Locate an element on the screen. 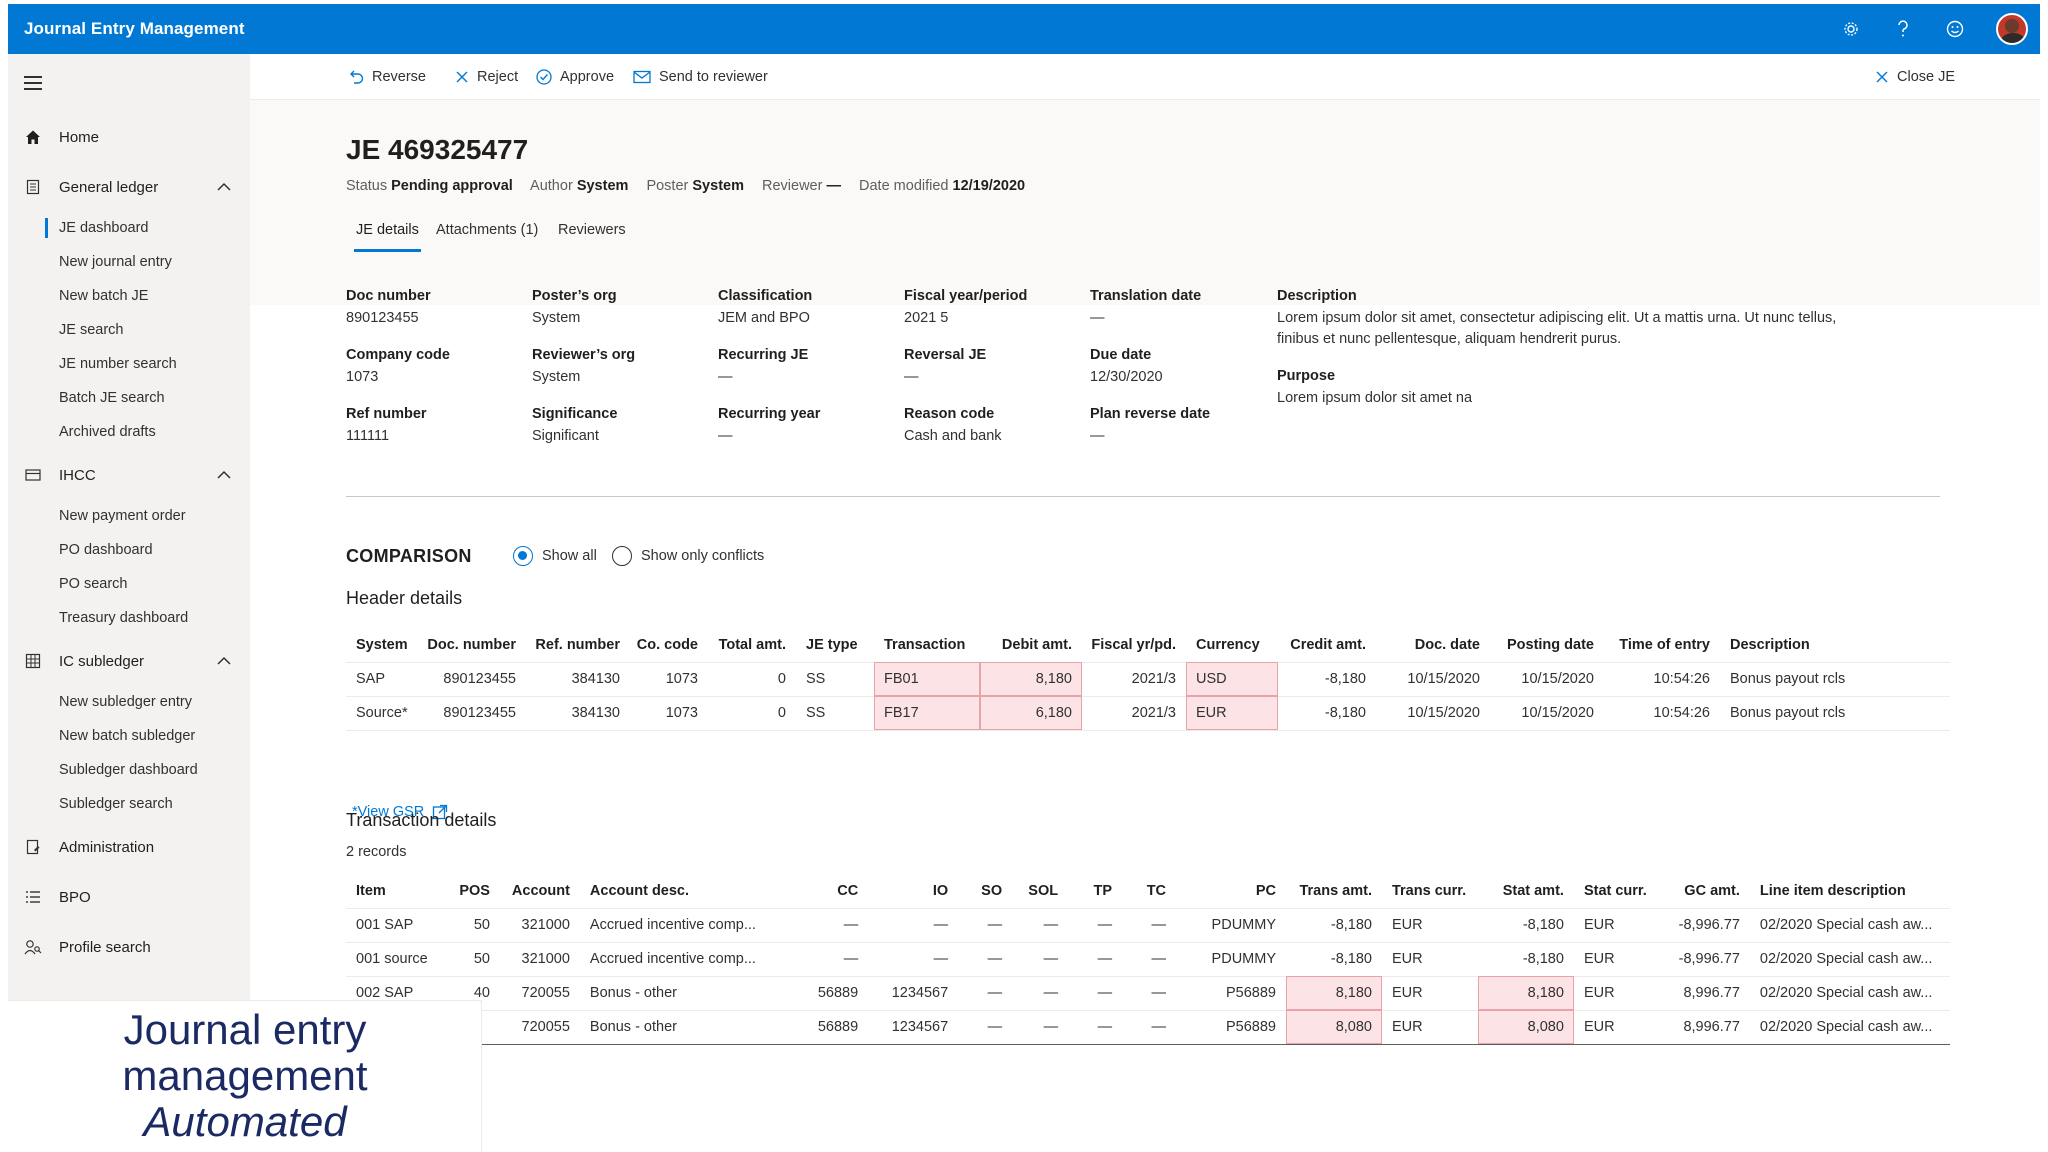 This screenshot has height=1152, width=2048. tab-je-details: JE details is located at coordinates (387, 237).